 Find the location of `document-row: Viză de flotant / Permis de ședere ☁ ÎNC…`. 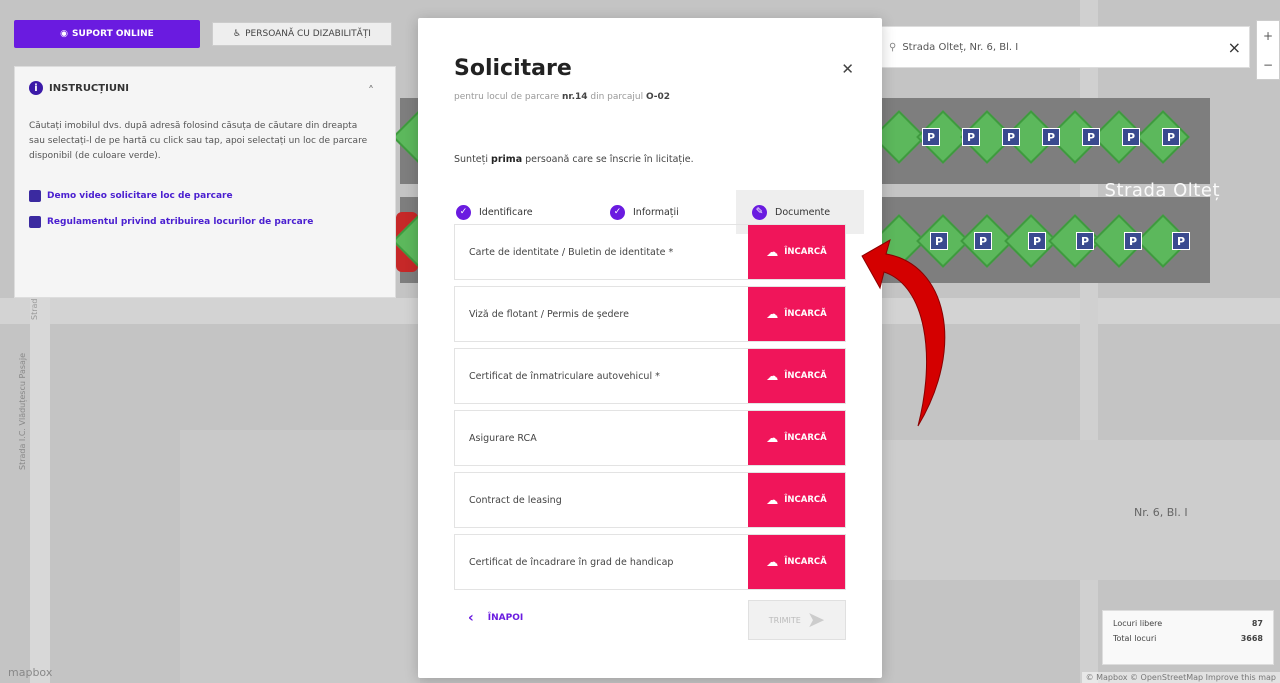

document-row: Viză de flotant / Permis de ședere ☁ ÎNC… is located at coordinates (650, 314).